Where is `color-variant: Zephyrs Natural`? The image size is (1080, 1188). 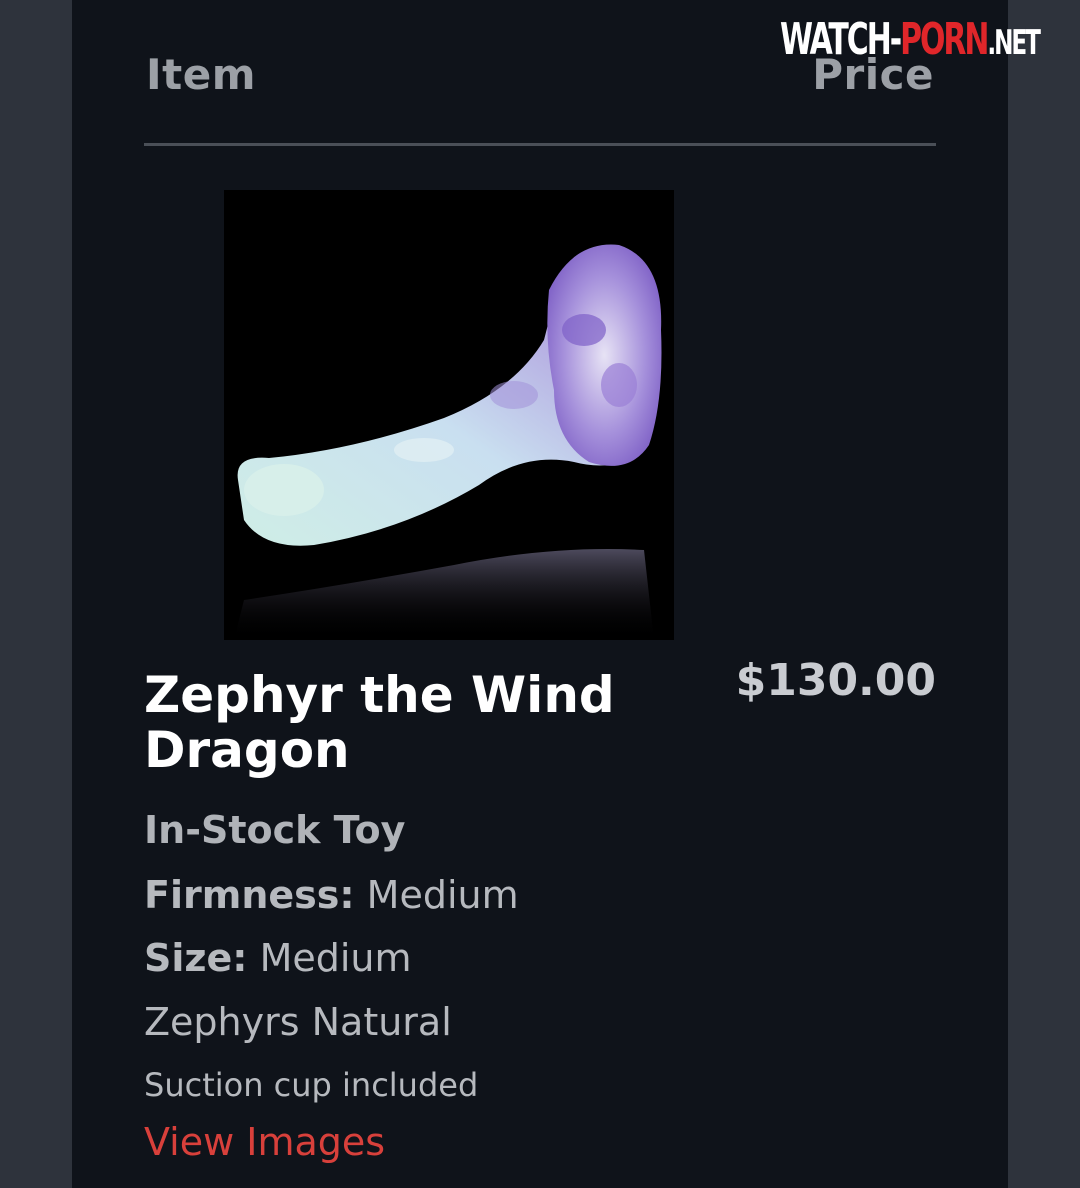 color-variant: Zephyrs Natural is located at coordinates (298, 1022).